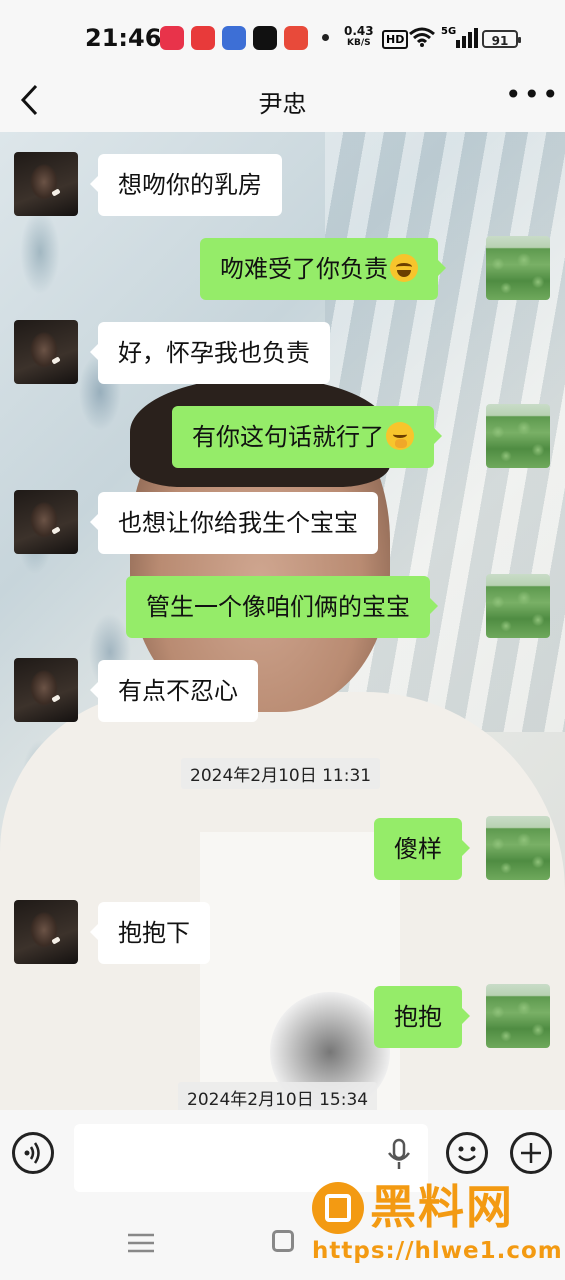 The height and width of the screenshot is (1280, 565). What do you see at coordinates (281, 773) in the screenshot?
I see `message-timestamp: 2024年2月10日 11:31` at bounding box center [281, 773].